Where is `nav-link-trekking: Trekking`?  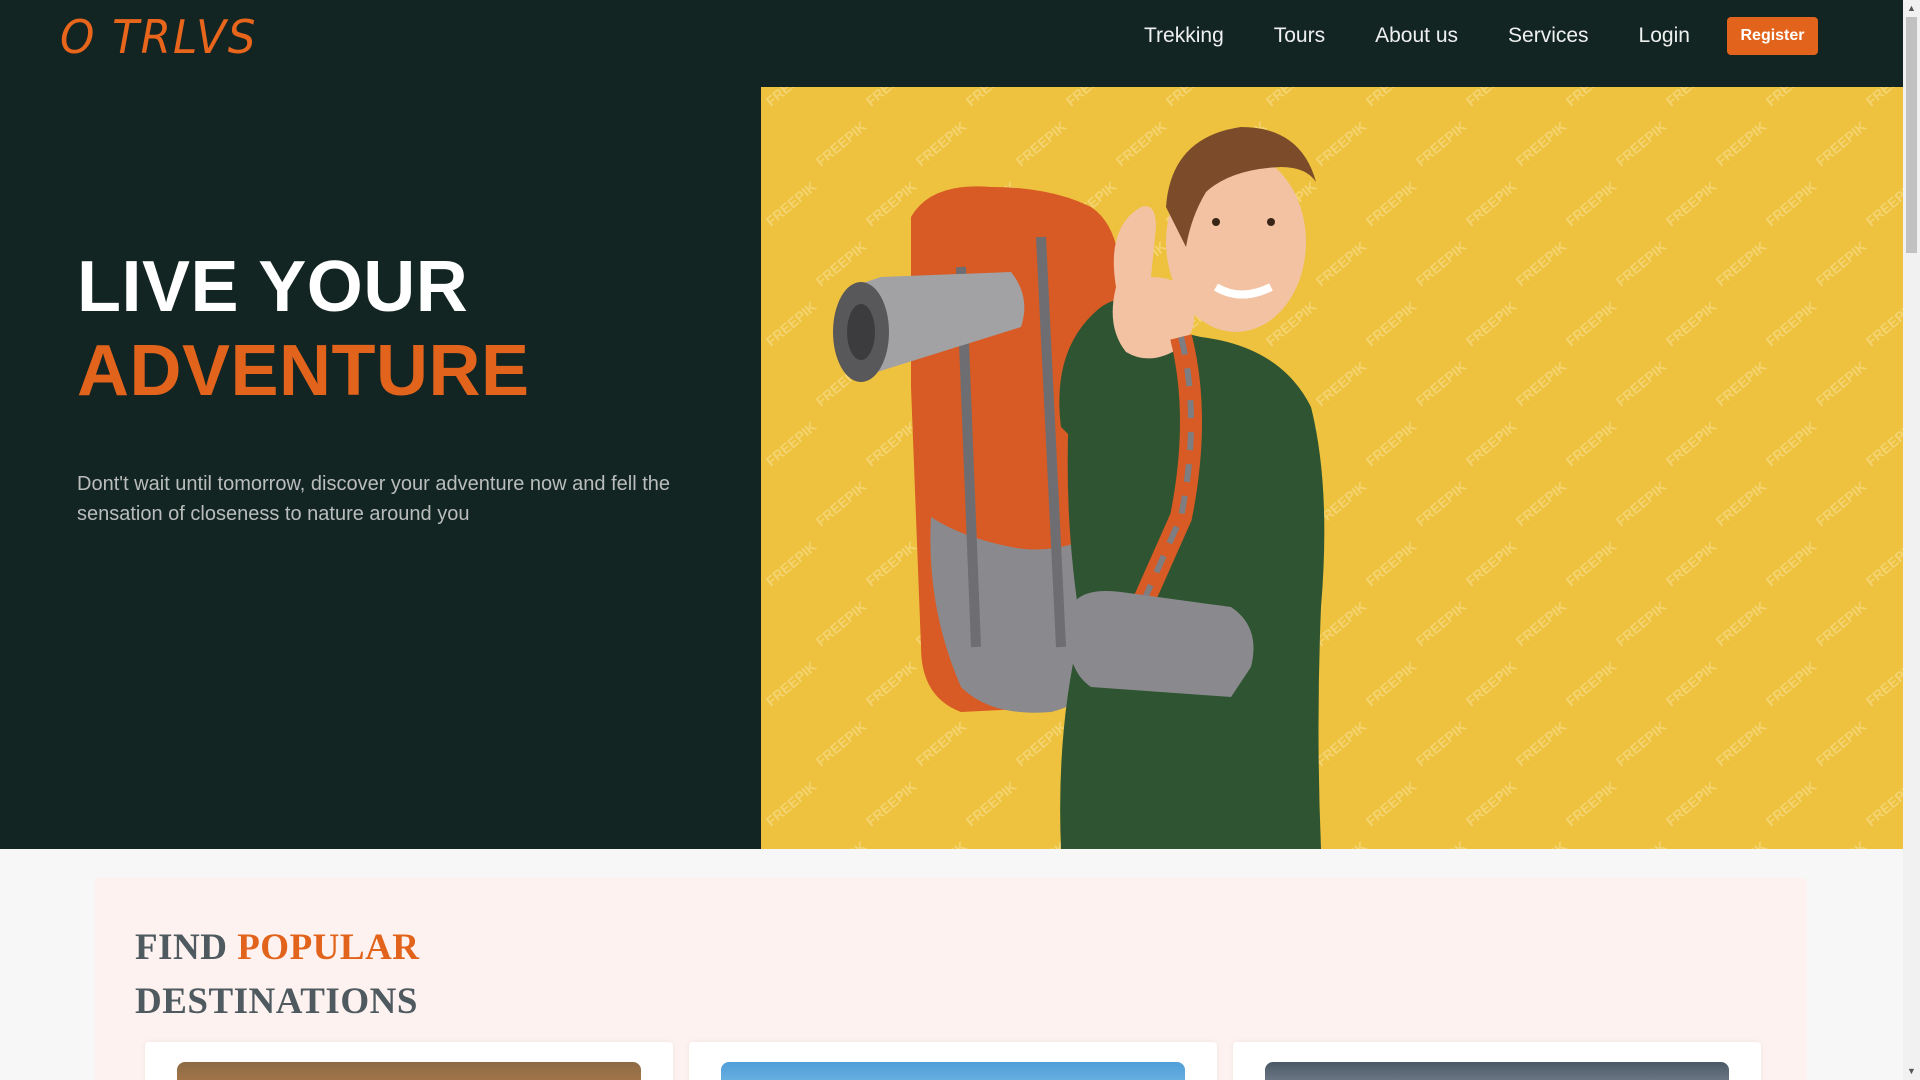
nav-link-trekking: Trekking is located at coordinates (1184, 36).